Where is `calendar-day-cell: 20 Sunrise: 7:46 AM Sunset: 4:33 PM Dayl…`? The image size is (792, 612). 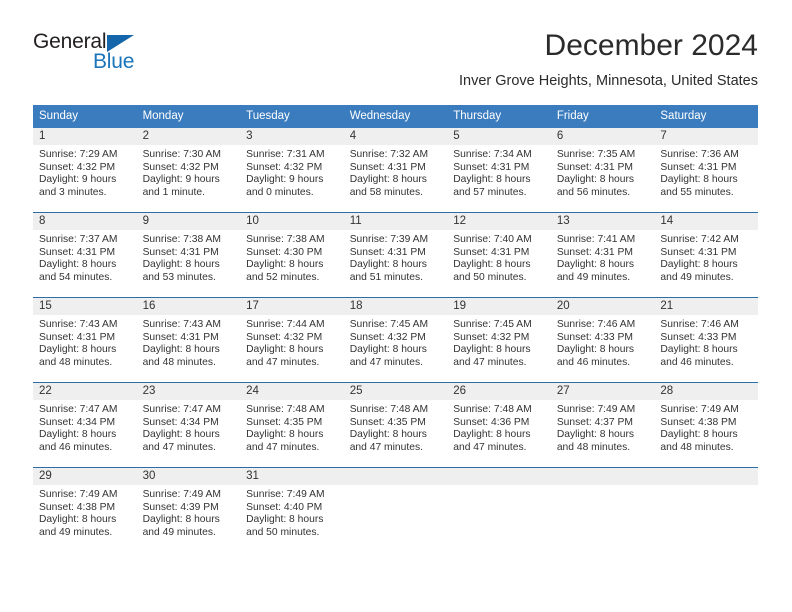
calendar-day-cell: 20 Sunrise: 7:46 AM Sunset: 4:33 PM Dayl… is located at coordinates (602, 340).